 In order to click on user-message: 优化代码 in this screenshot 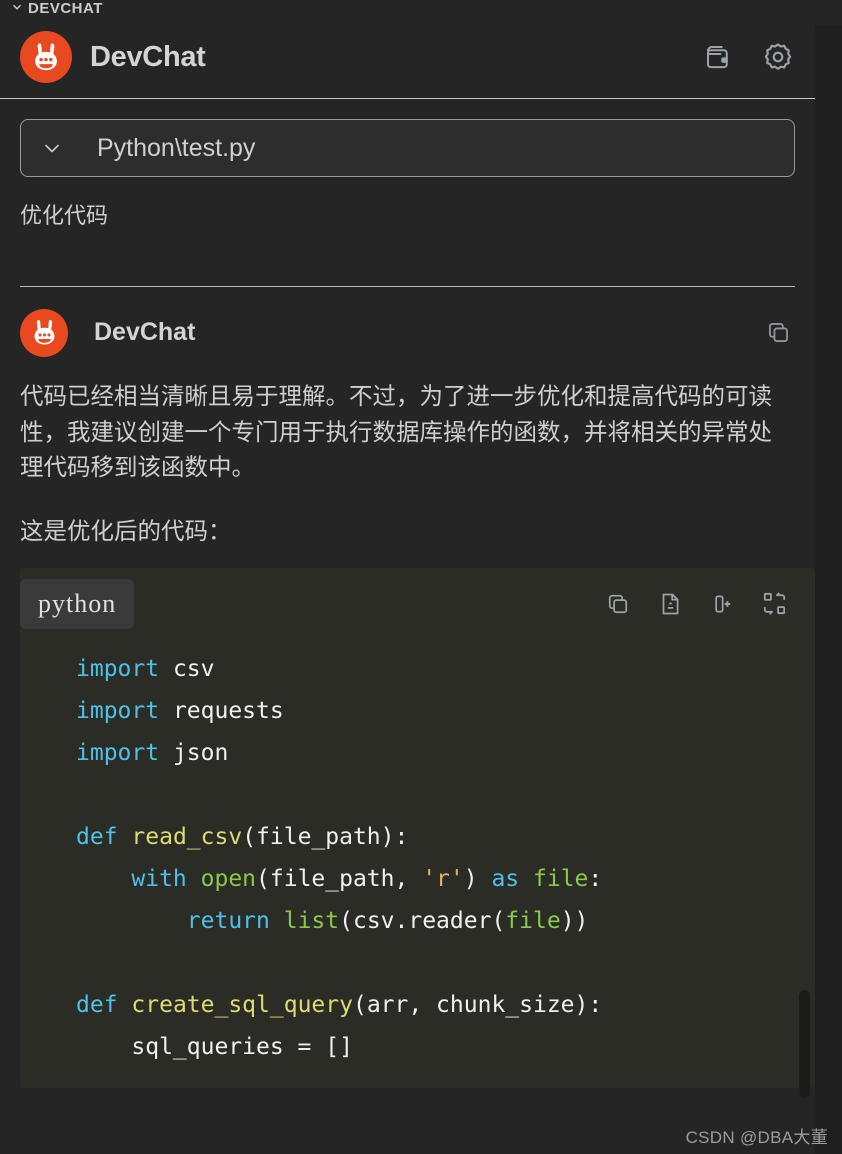, I will do `click(64, 215)`.